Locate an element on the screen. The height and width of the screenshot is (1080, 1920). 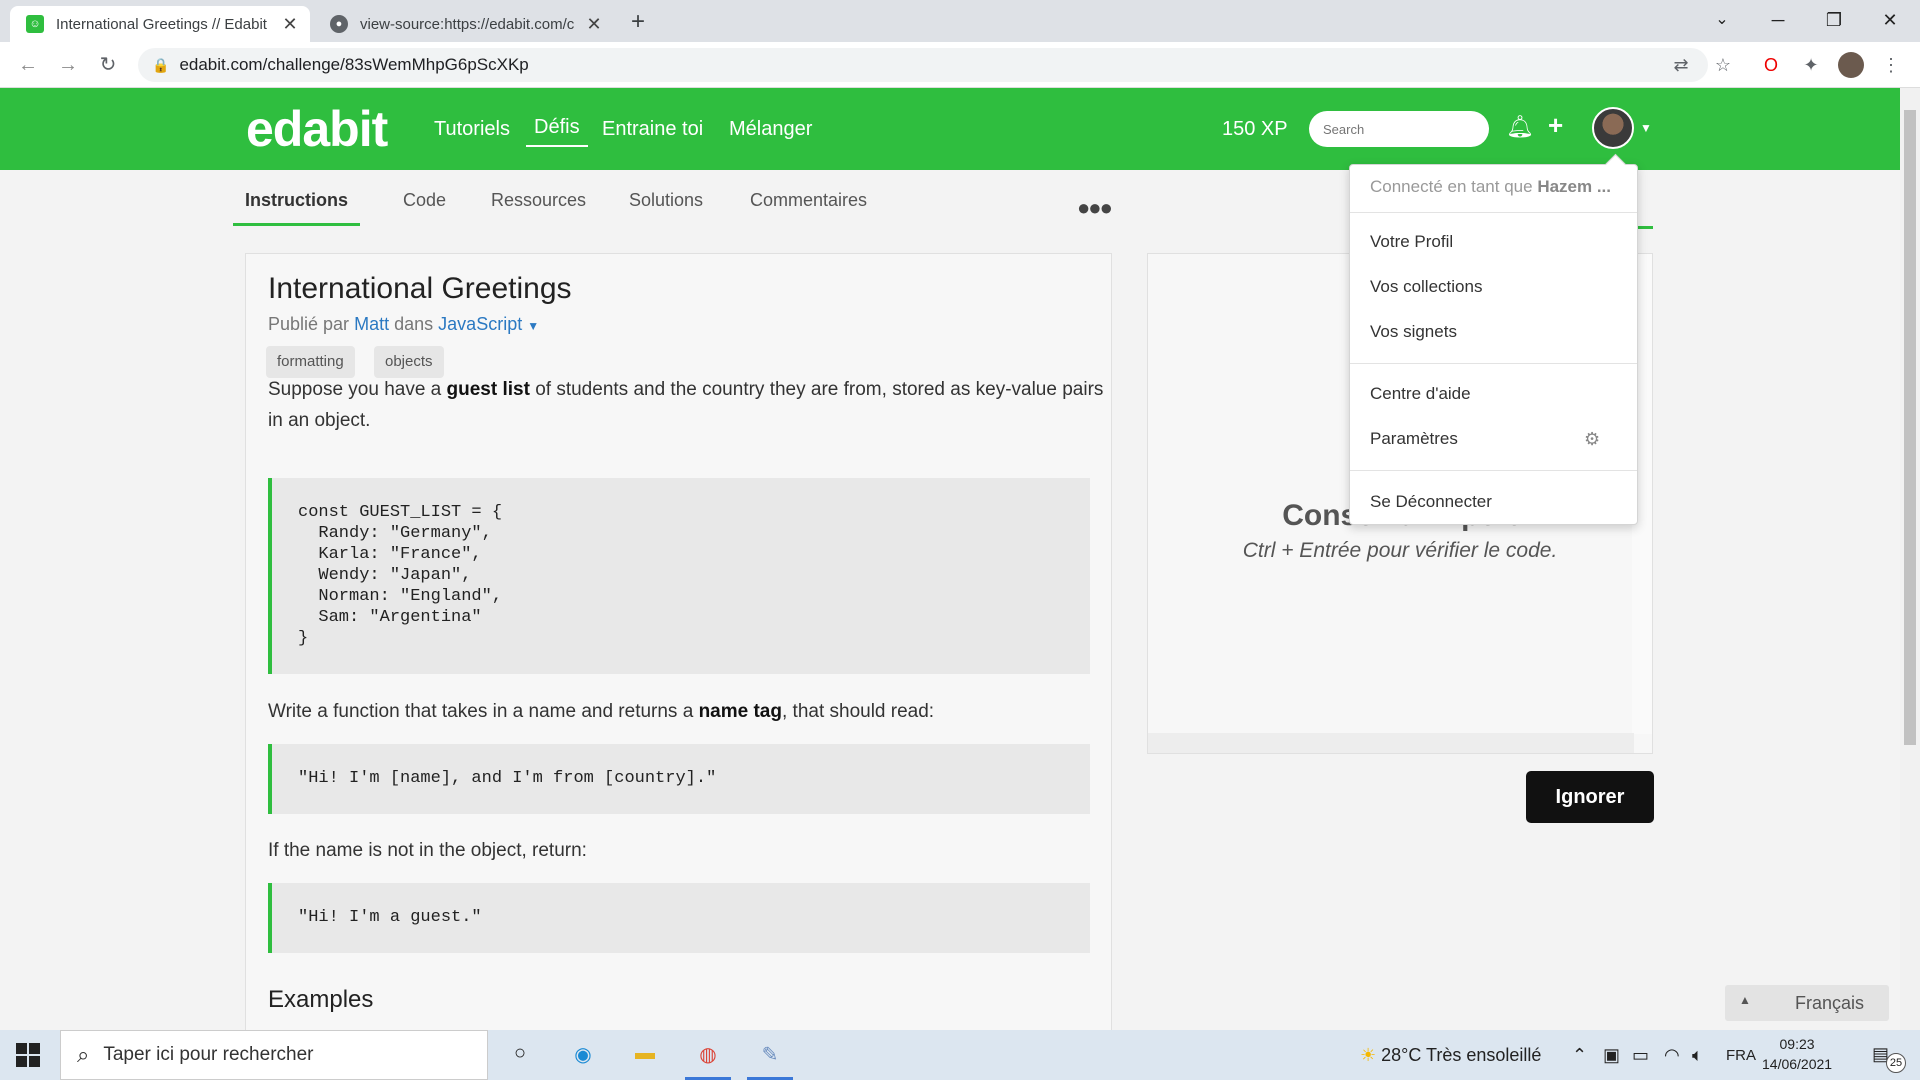
text: Suppose you have a is located at coordinates (357, 389).